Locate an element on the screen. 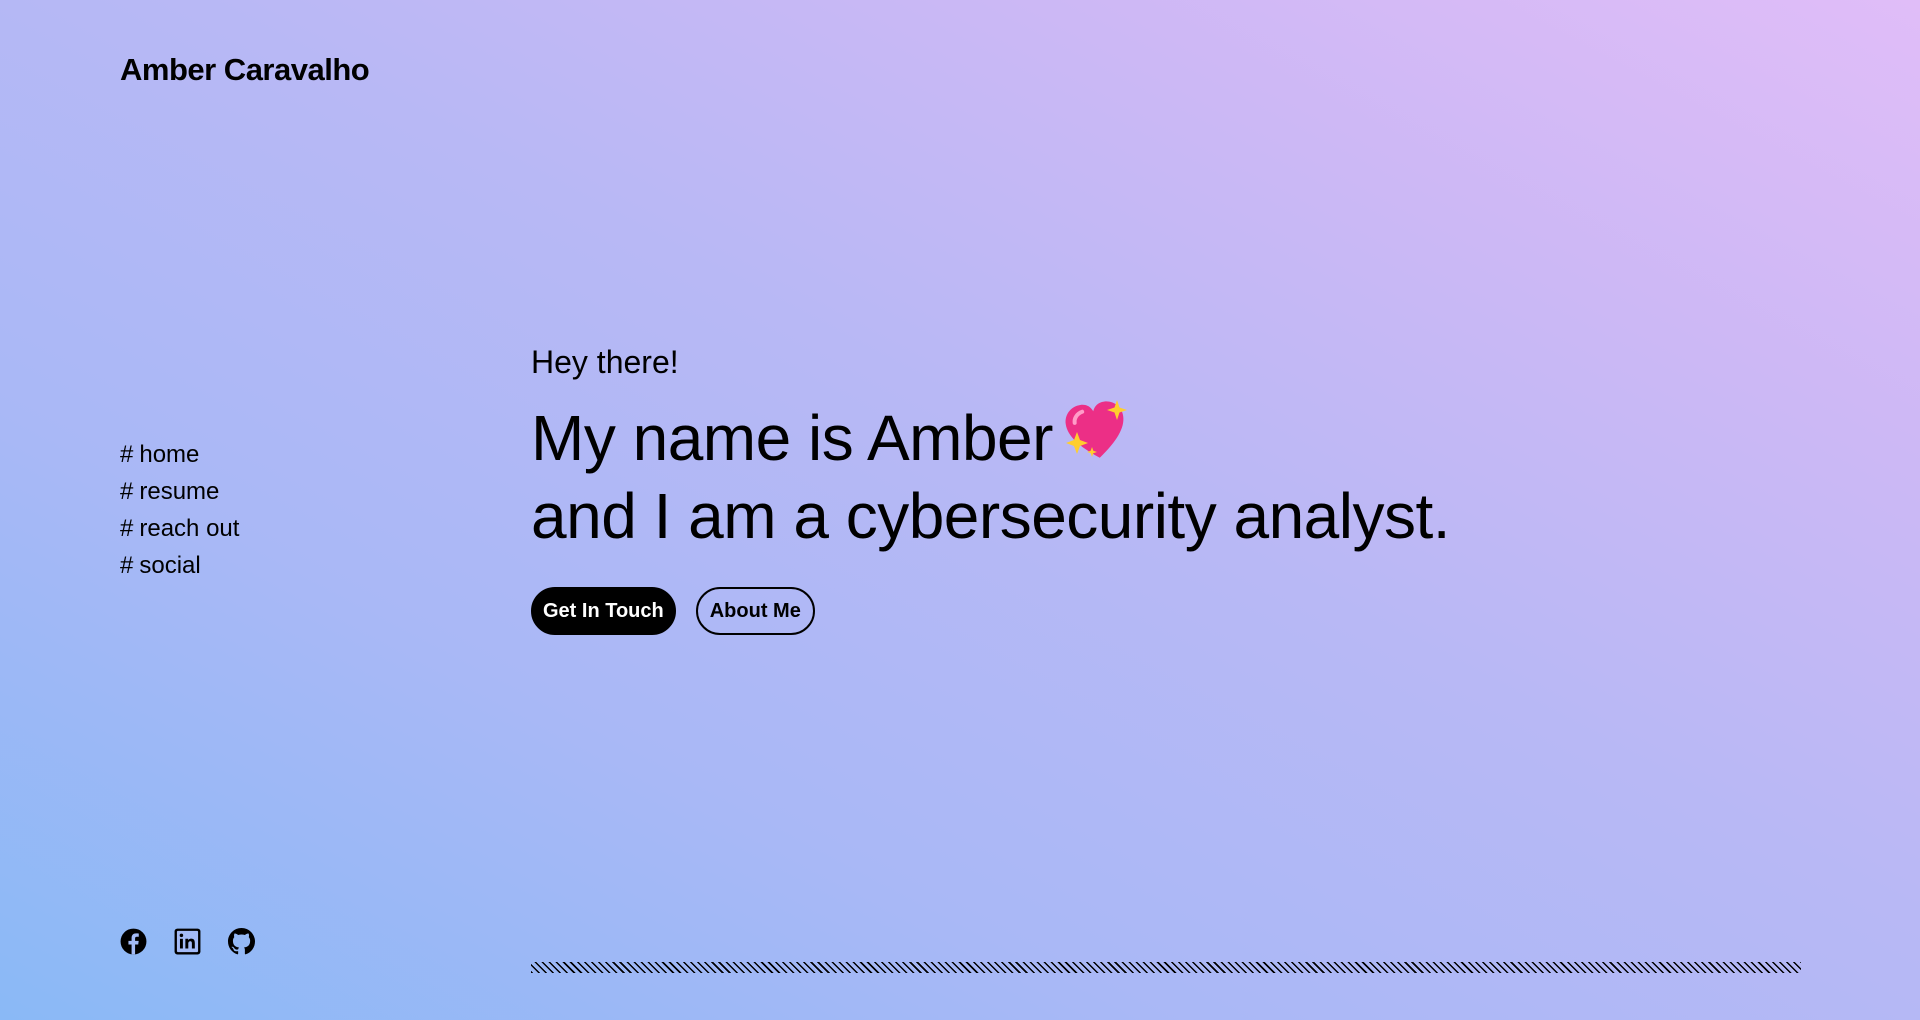 Image resolution: width=1920 pixels, height=1020 pixels. nav-item-label: reach out is located at coordinates (189, 528).